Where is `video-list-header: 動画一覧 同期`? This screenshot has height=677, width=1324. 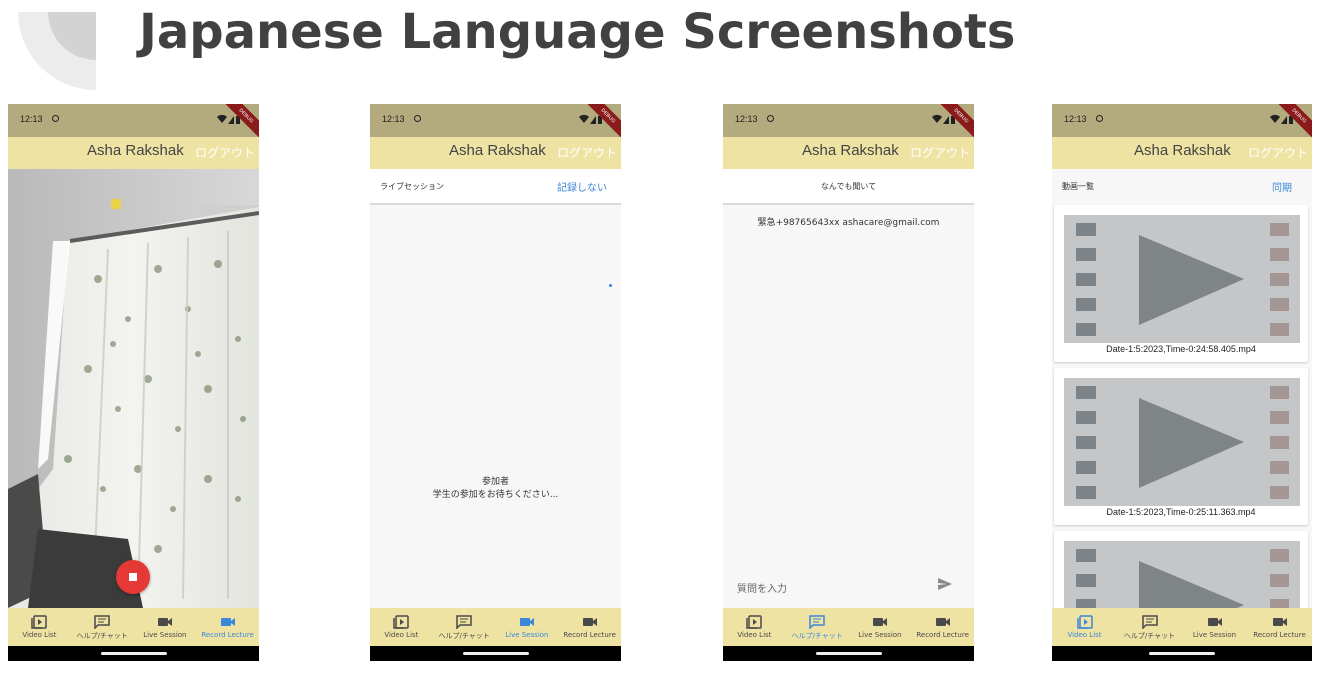 video-list-header: 動画一覧 同期 is located at coordinates (1182, 186).